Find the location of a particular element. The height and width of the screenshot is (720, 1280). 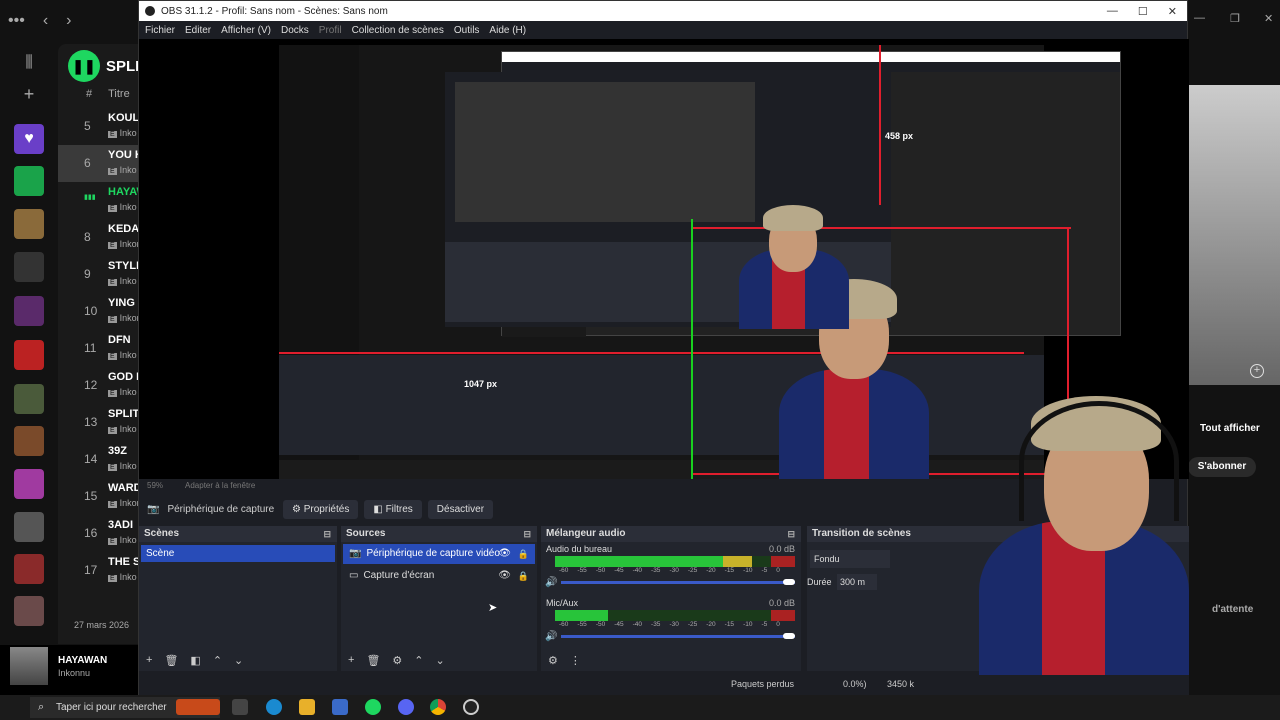

track-row: 16 3ADI E Inko is located at coordinates (99, 533).